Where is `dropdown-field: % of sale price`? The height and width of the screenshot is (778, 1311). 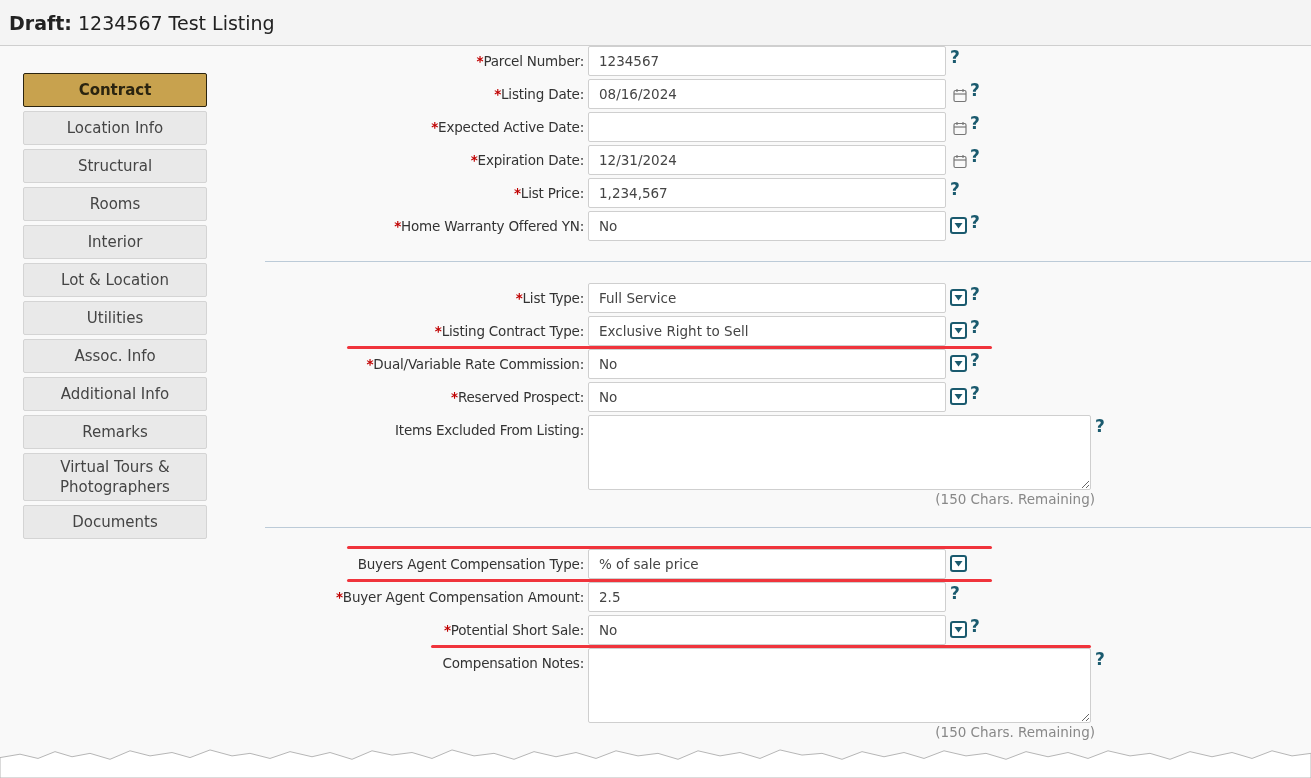
dropdown-field: % of sale price is located at coordinates (767, 564).